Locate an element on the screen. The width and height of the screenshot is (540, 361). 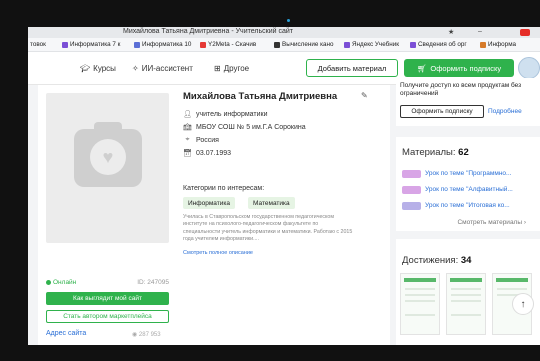
view-my-site-button: Как выглядит мой сайт is located at coordinates (107, 298).